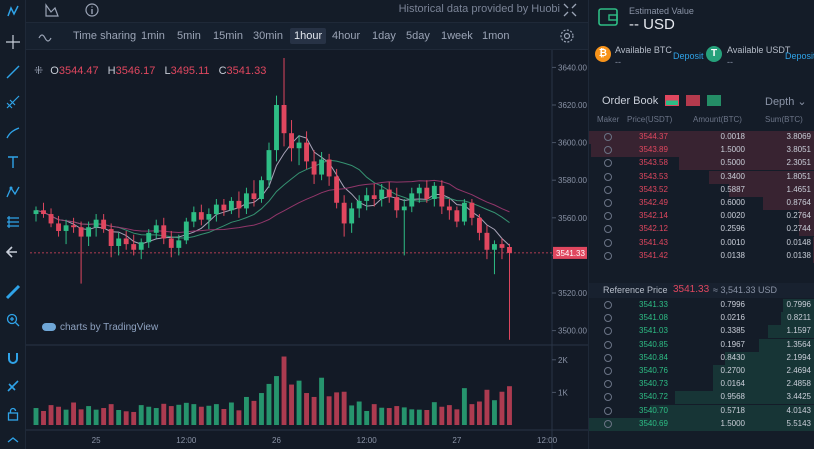 The width and height of the screenshot is (814, 449). What do you see at coordinates (786, 101) in the screenshot?
I see `depth-select: Depth ⌄` at bounding box center [786, 101].